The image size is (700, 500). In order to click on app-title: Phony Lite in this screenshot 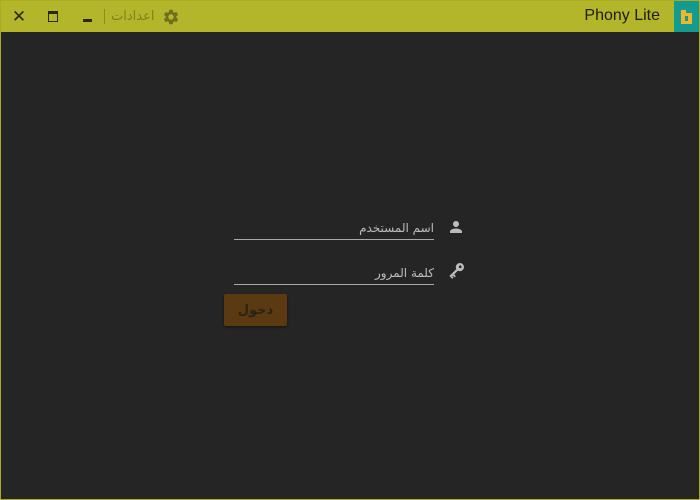, I will do `click(622, 15)`.